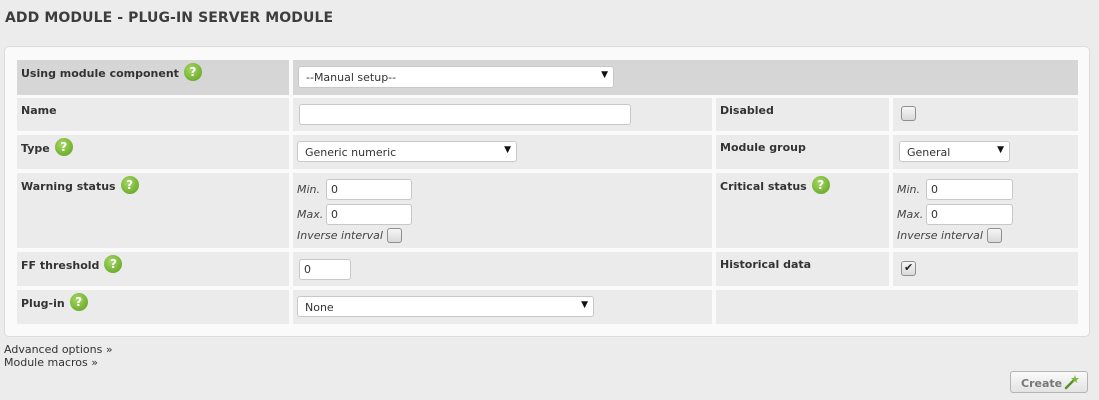 The width and height of the screenshot is (1099, 400). Describe the element at coordinates (747, 110) in the screenshot. I see `disabled-label: Disabled` at that location.